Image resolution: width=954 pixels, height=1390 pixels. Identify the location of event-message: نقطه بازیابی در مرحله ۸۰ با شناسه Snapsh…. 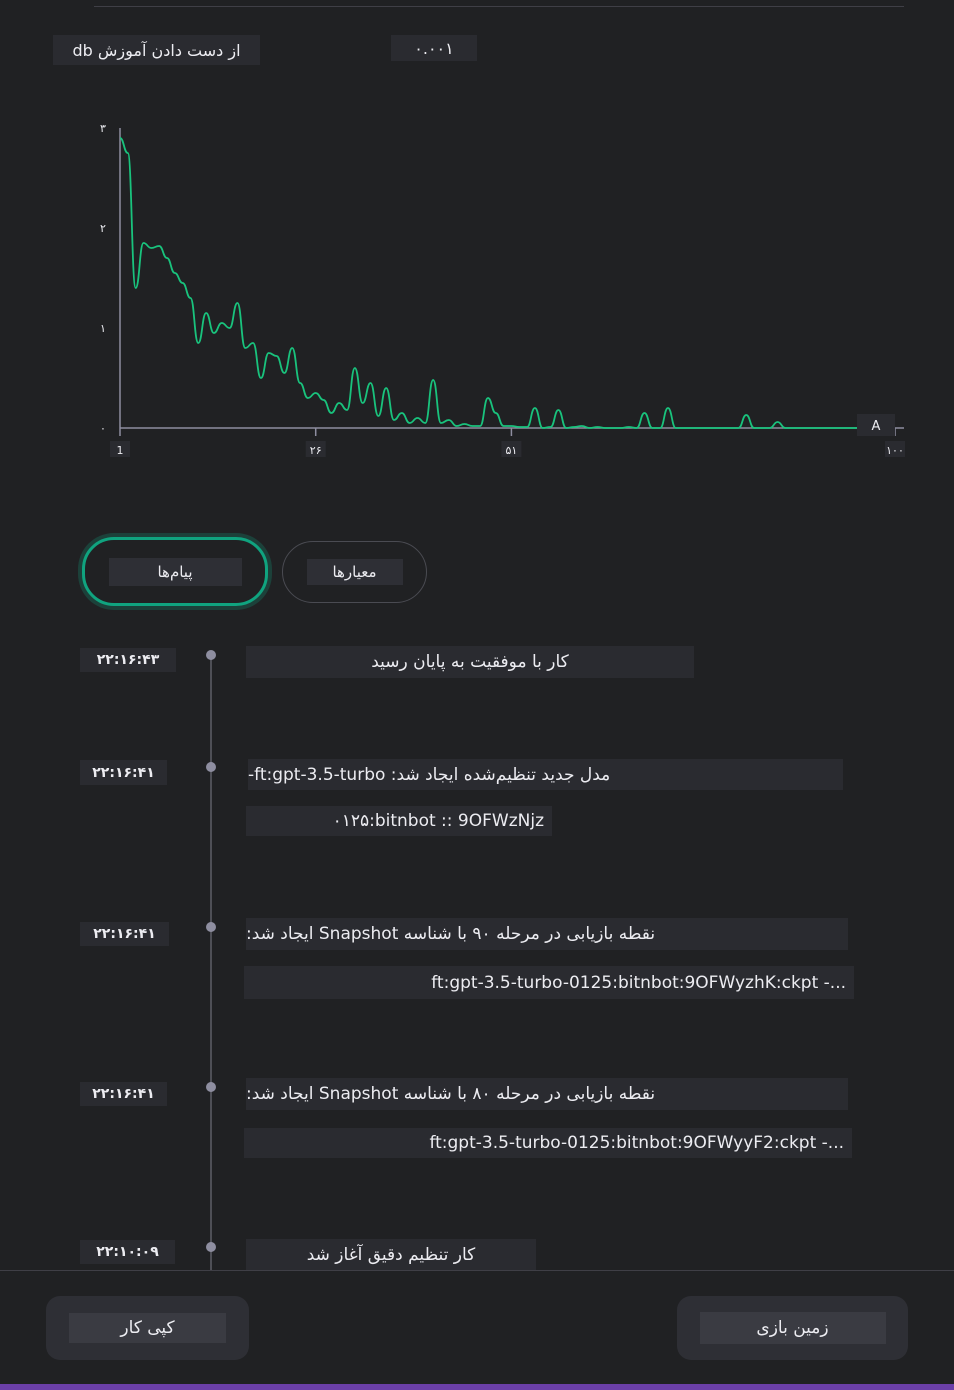
(547, 1094).